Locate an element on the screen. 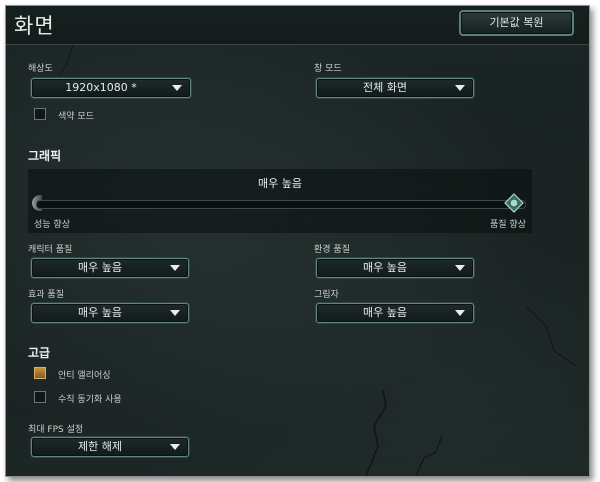  environment-quality-value: 매우 높음 is located at coordinates (385, 267).